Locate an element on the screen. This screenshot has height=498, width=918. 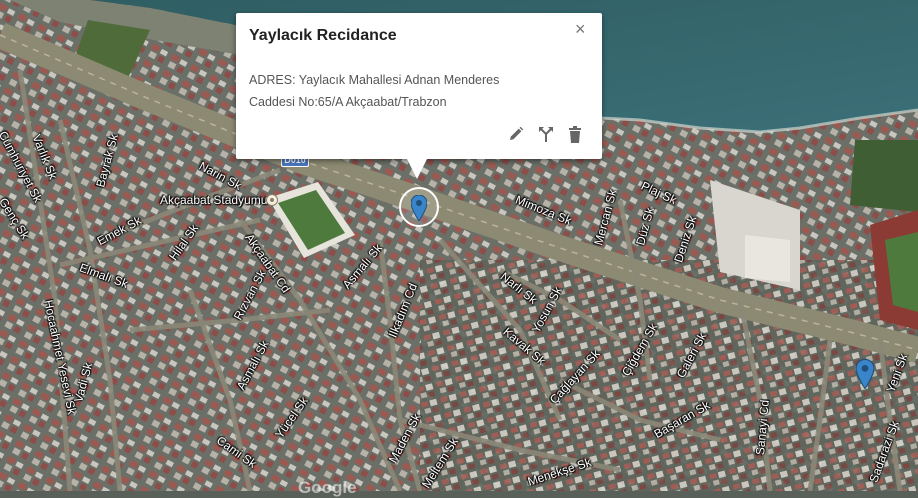
location-marker is located at coordinates (865, 374).